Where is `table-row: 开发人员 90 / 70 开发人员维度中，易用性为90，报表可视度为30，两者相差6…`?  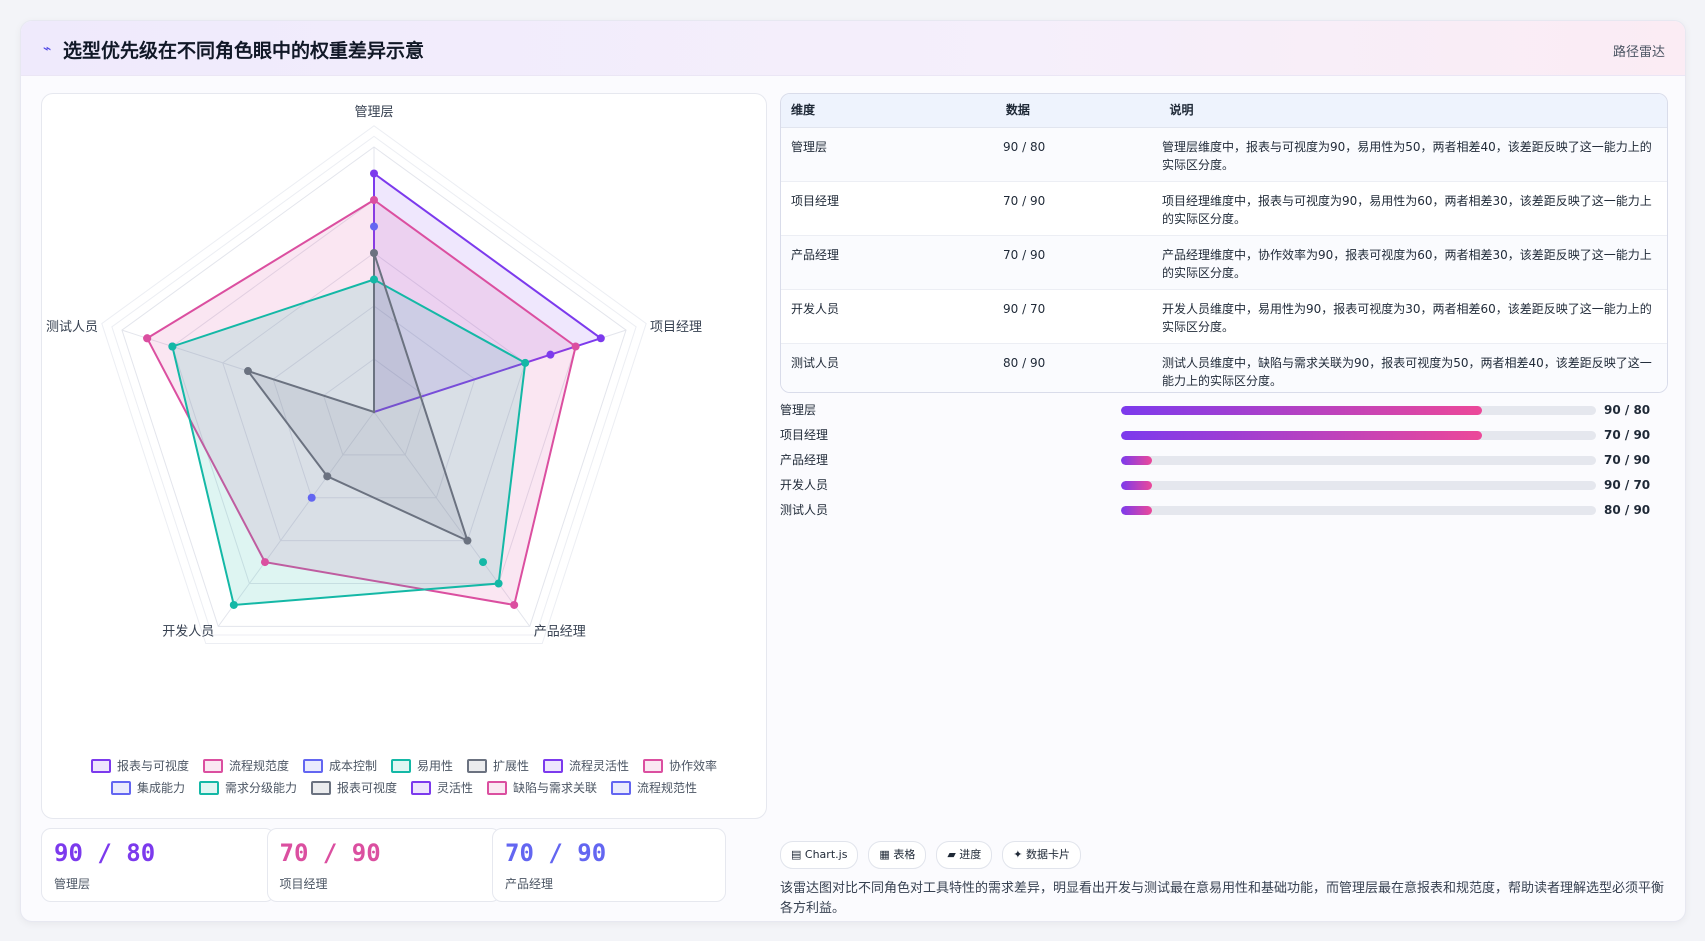 table-row: 开发人员 90 / 70 开发人员维度中，易用性为90，报表可视度为30，两者相差6… is located at coordinates (1224, 317).